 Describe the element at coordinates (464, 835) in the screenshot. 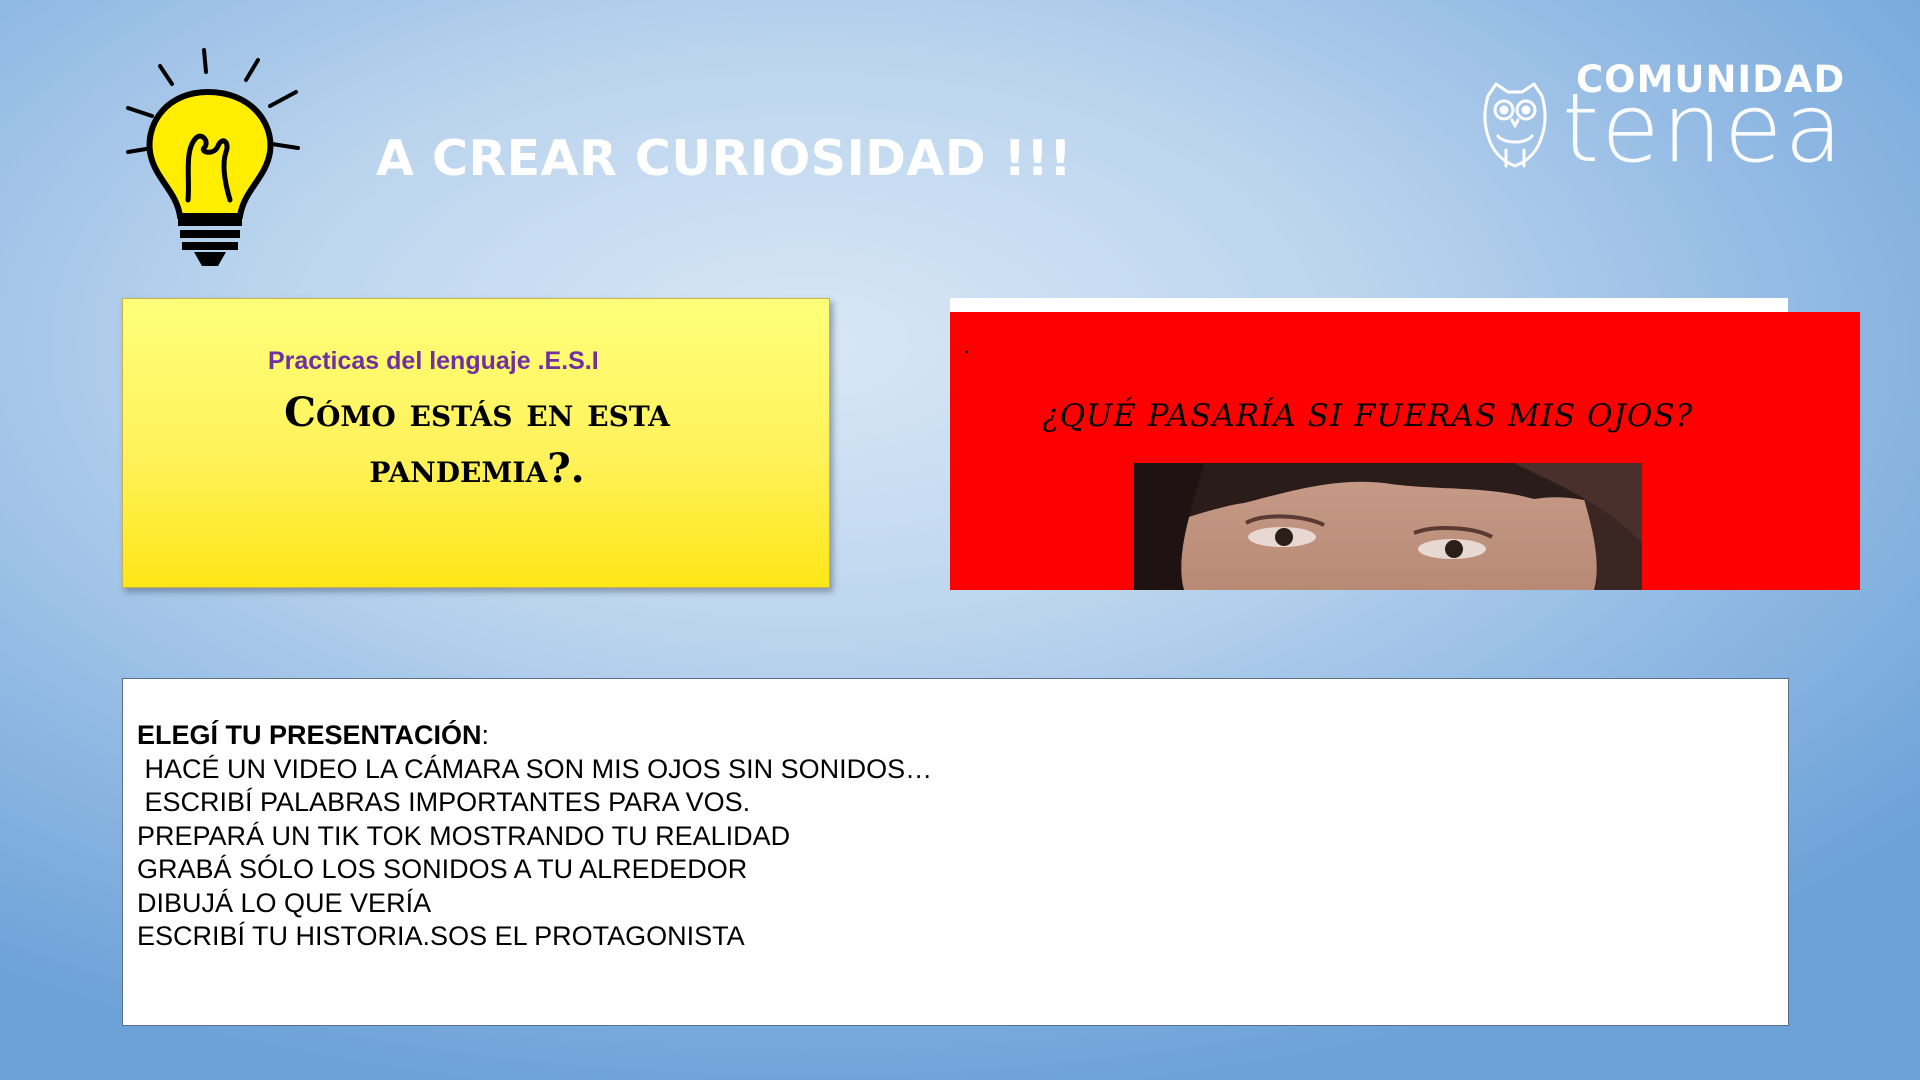

I see `option-item: PREPARÁ UN TIK TOK MOSTRANDO TU REALIDAD` at that location.